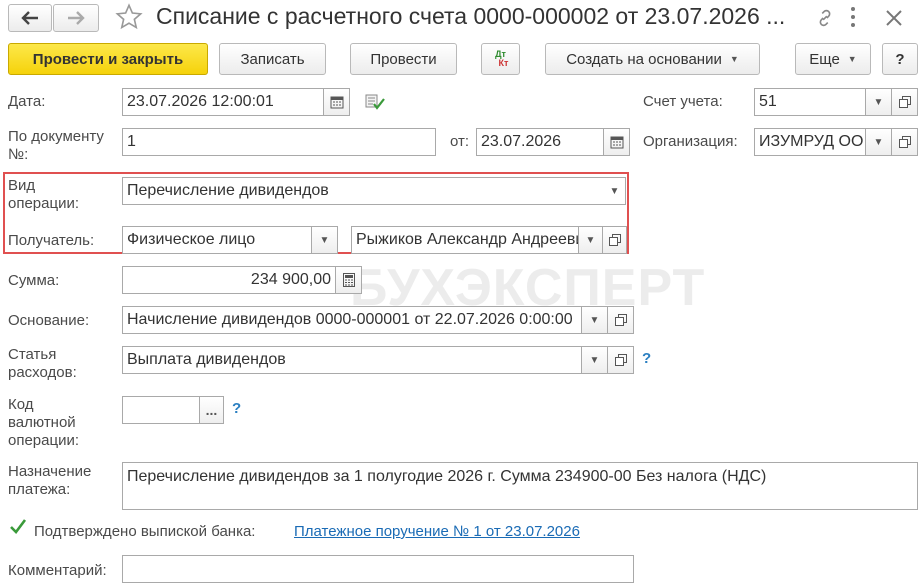 The image size is (924, 588). Describe the element at coordinates (810, 102) in the screenshot. I see `account-input: 51` at that location.